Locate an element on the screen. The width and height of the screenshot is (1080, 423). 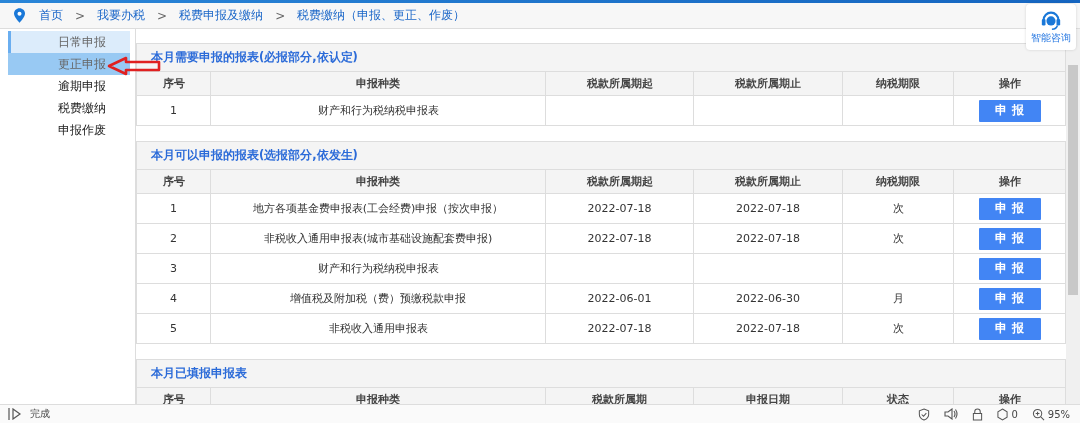
location-pin-icon is located at coordinates (19, 15).